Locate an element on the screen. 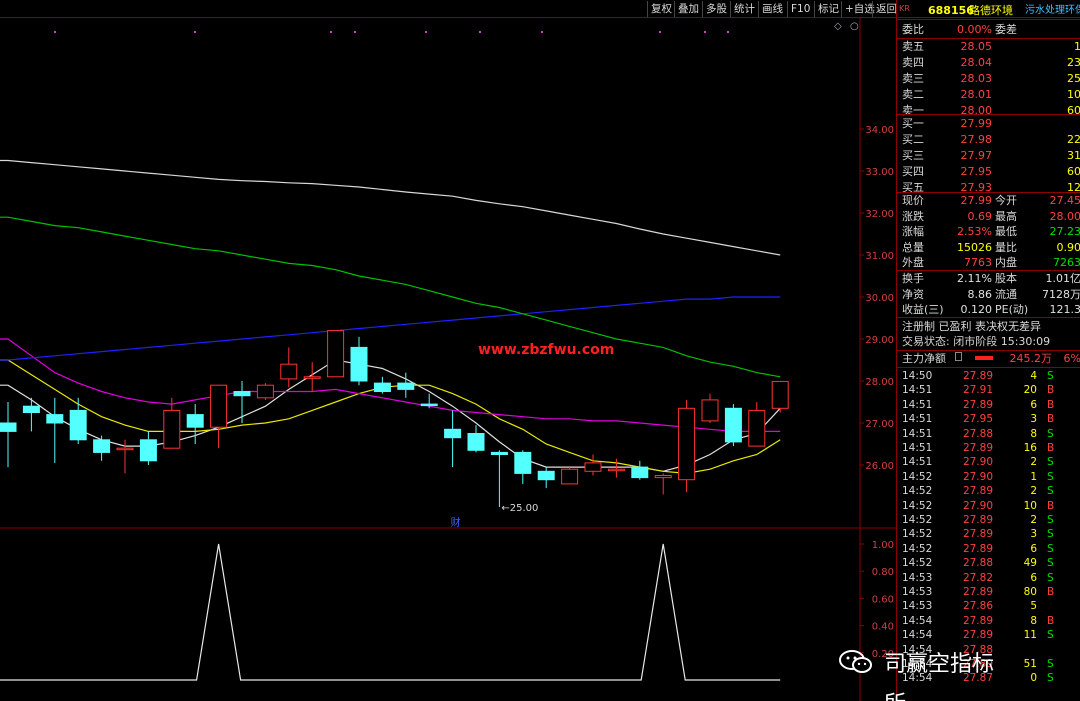 The image size is (1080, 701). stat-row-1: 涨跌 0.69 最高 28.00 is located at coordinates (991, 216).